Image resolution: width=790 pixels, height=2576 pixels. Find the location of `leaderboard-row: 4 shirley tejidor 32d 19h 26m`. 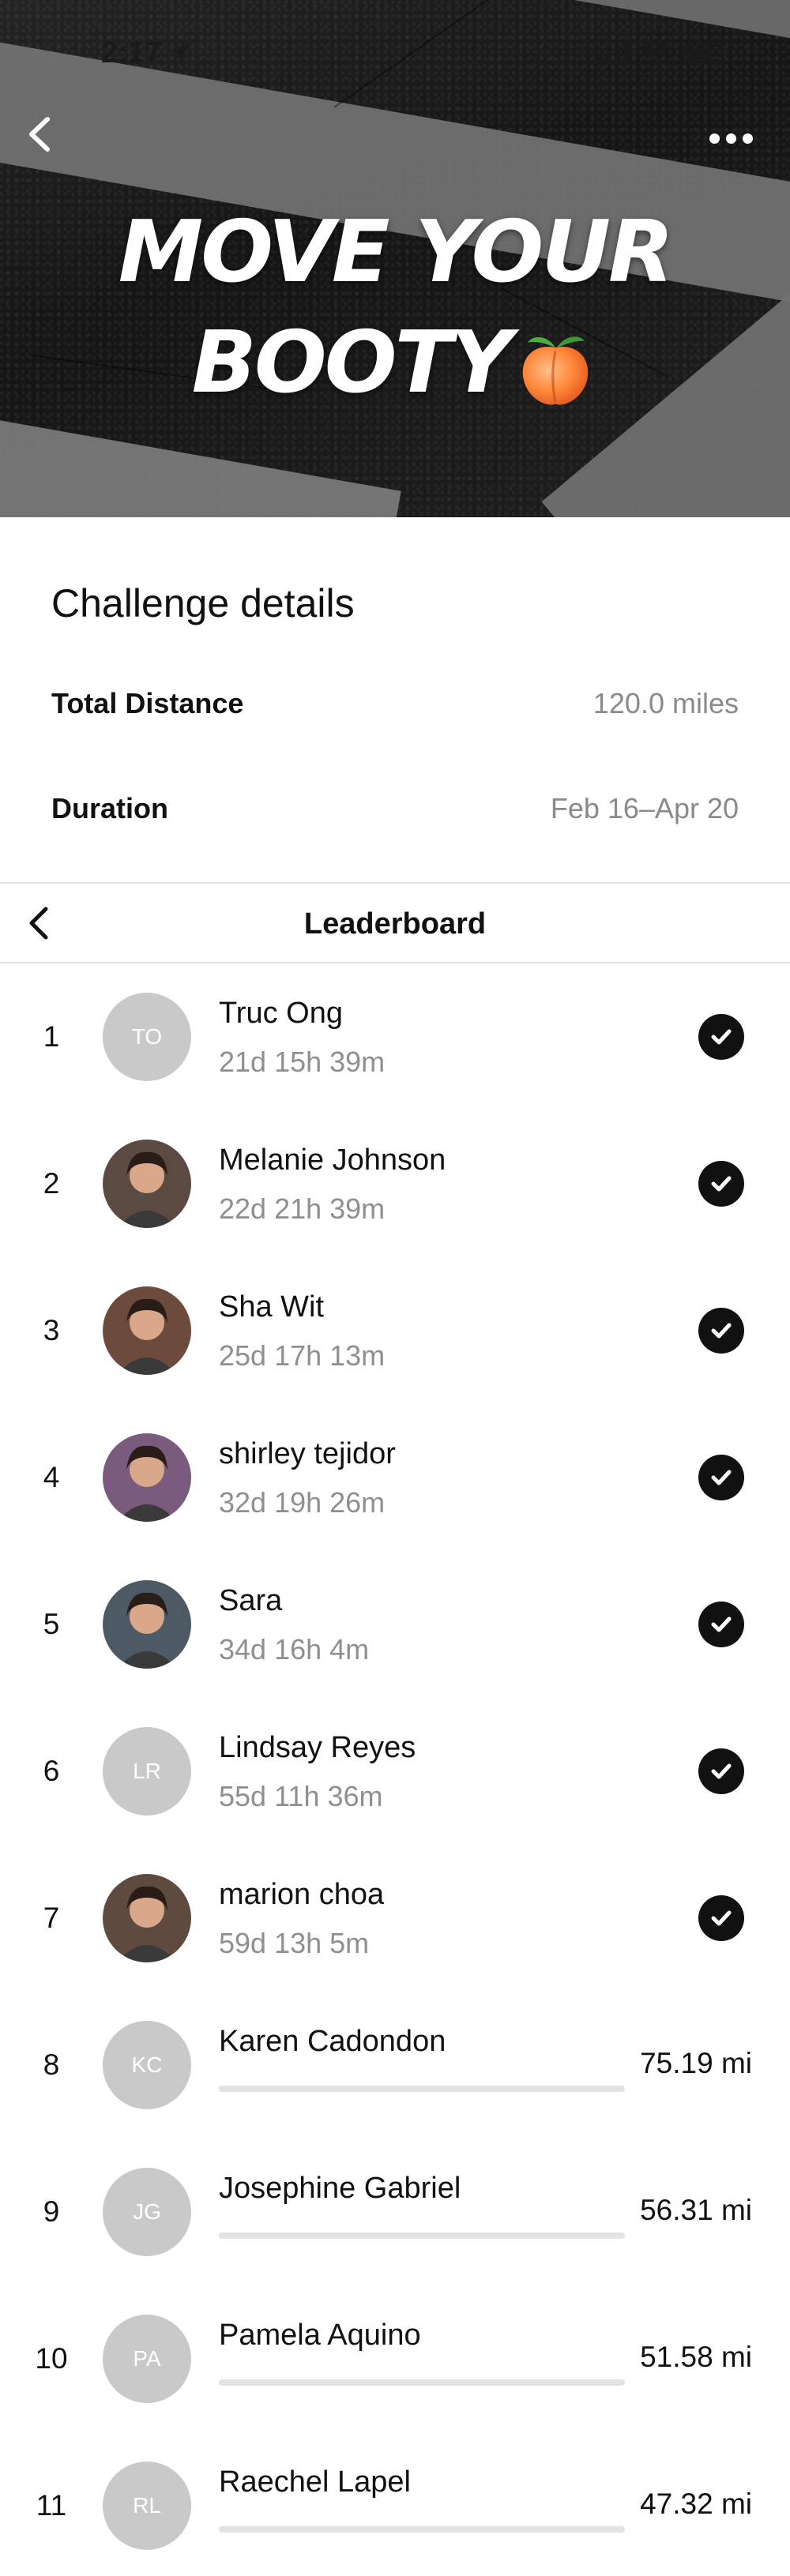

leaderboard-row: 4 shirley tejidor 32d 19h 26m is located at coordinates (395, 1477).